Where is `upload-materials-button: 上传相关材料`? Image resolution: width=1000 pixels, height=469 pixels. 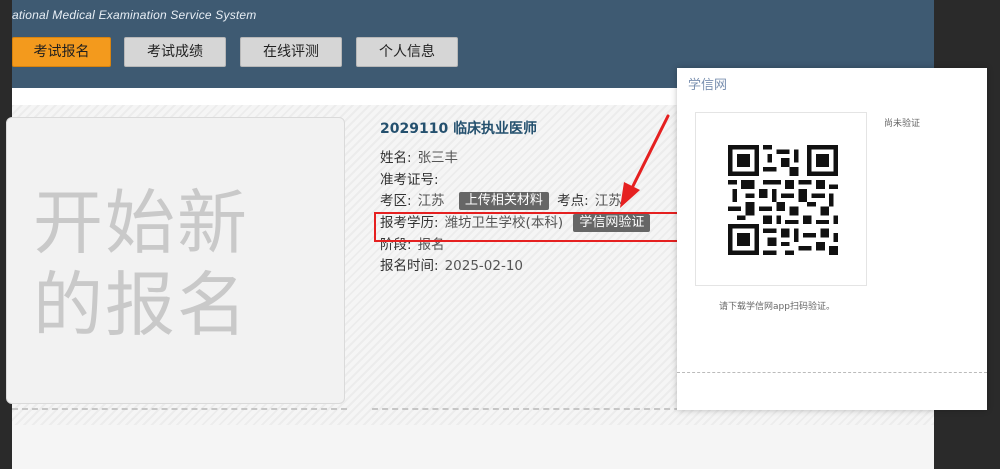 upload-materials-button: 上传相关材料 is located at coordinates (503, 201).